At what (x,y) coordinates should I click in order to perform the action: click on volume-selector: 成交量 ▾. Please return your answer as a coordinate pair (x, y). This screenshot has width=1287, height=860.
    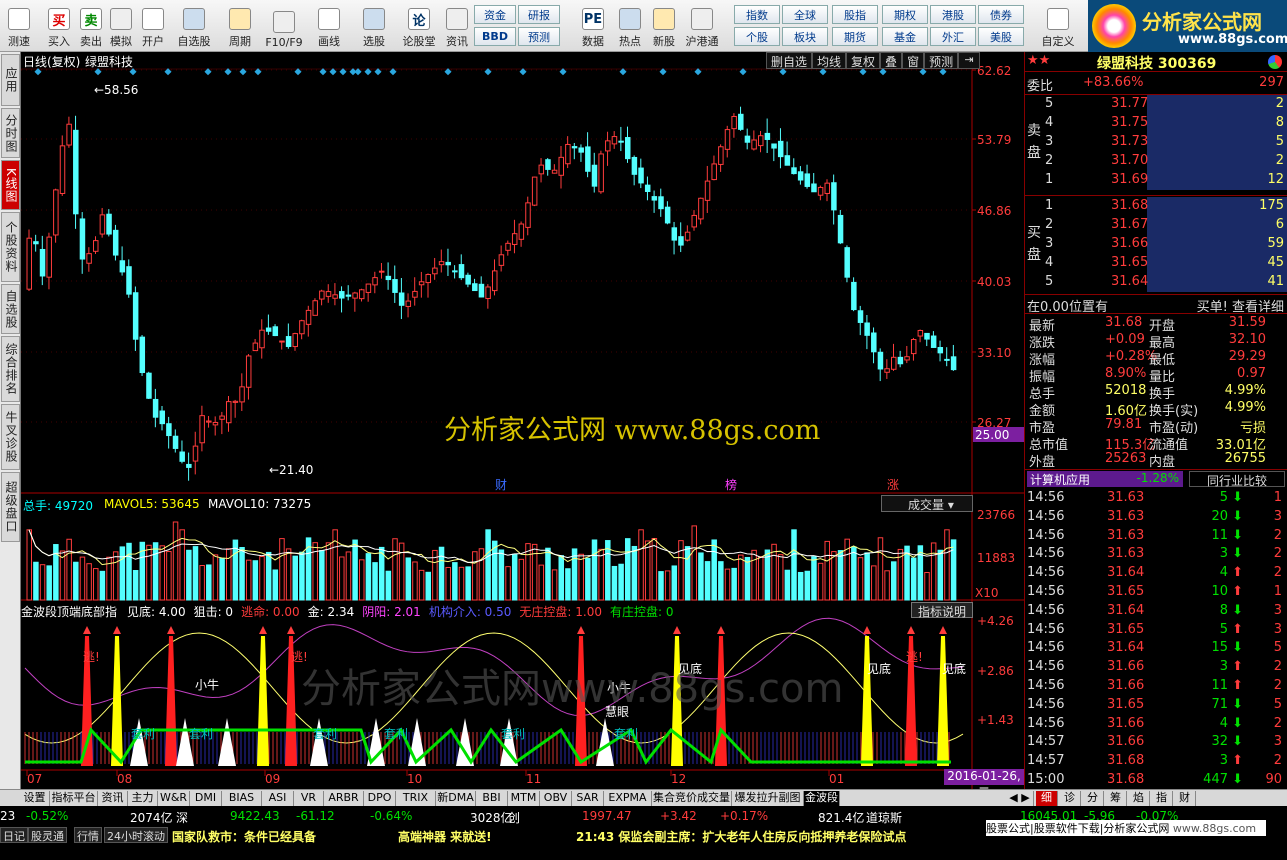
    Looking at the image, I should click on (927, 503).